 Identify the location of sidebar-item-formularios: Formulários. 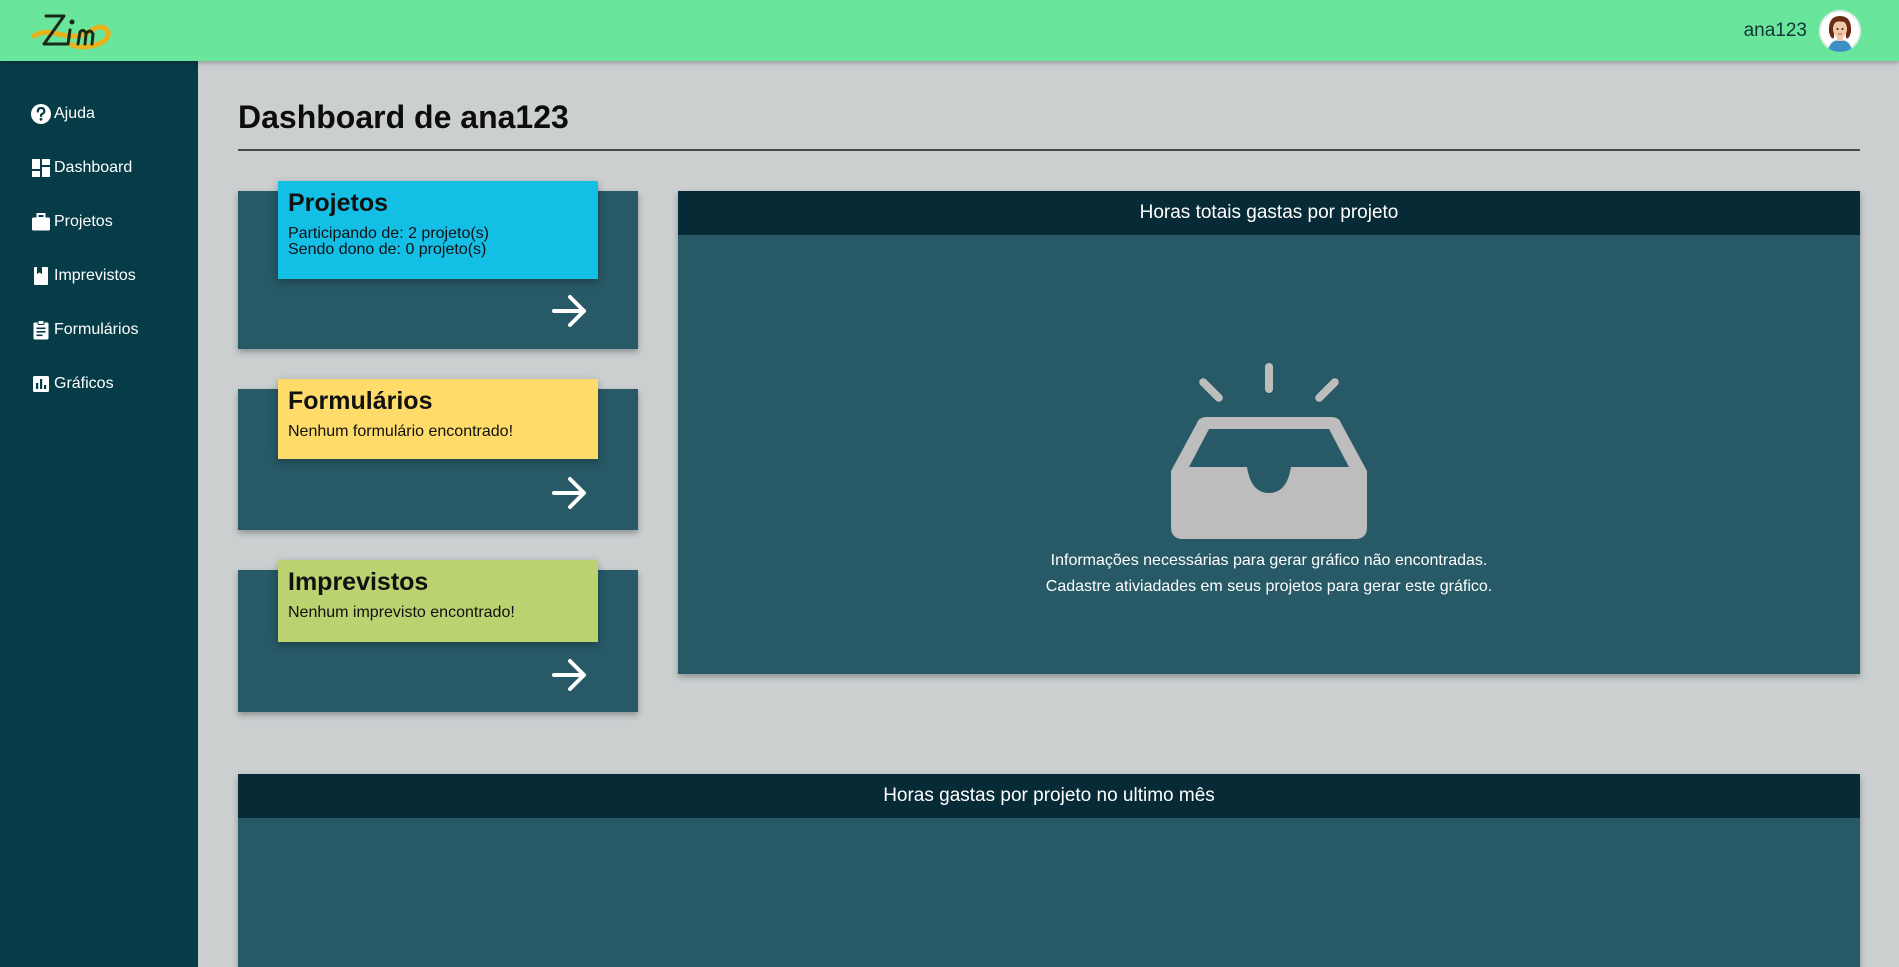
(84, 330).